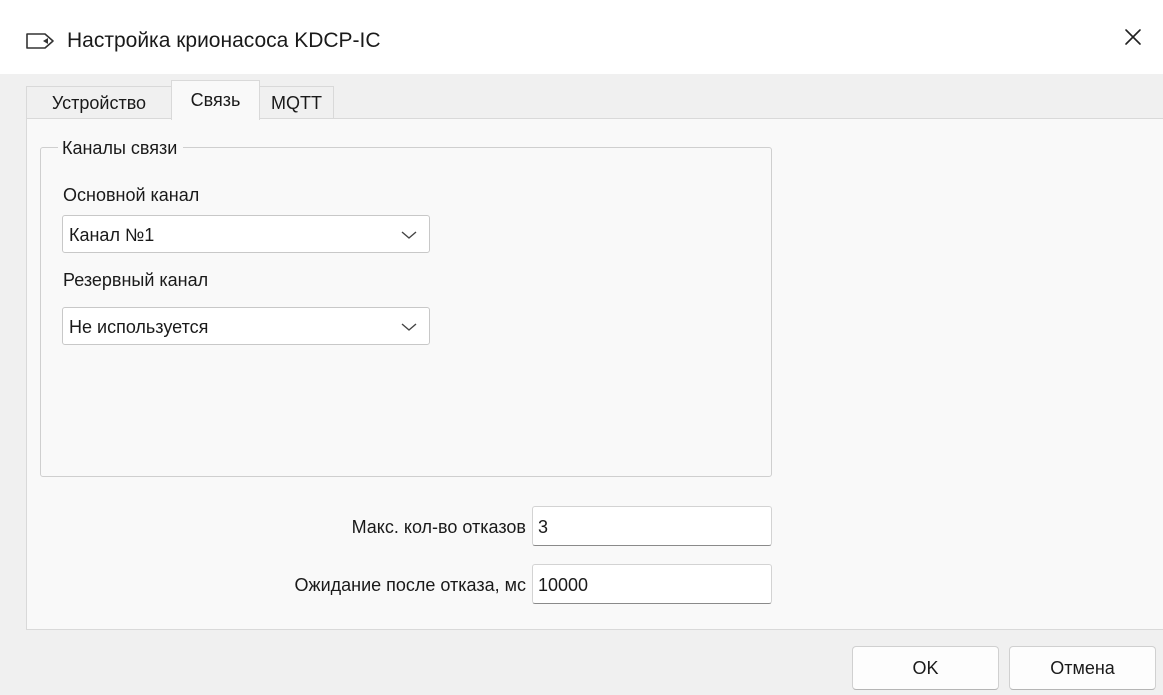  Describe the element at coordinates (652, 584) in the screenshot. I see `wait-after-failure-input: 10000` at that location.